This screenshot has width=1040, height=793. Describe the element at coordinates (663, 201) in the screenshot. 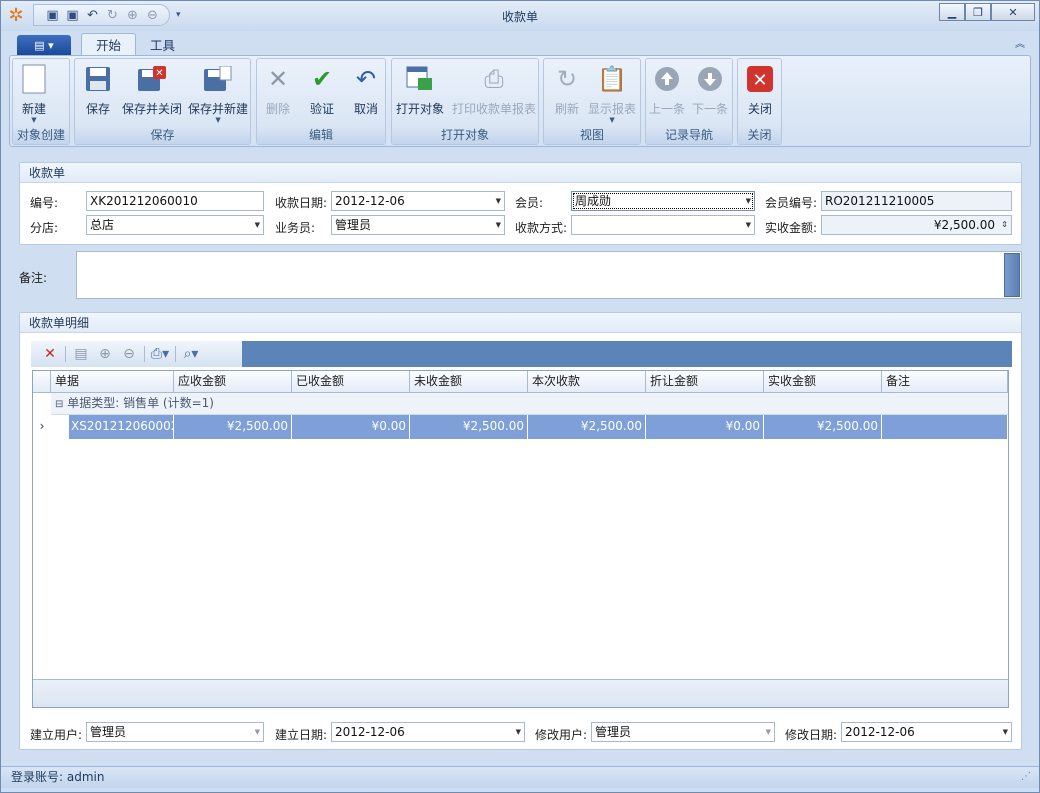

I see `member-field: 周成勋 ▼` at that location.